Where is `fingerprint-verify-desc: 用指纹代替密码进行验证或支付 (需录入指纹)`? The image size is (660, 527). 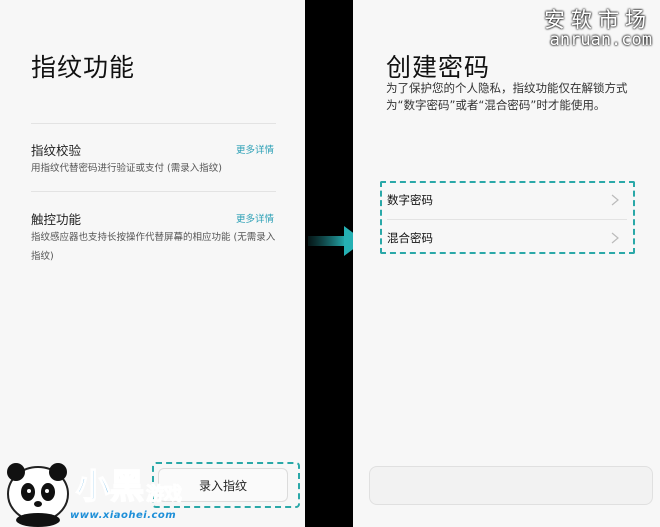
fingerprint-verify-desc: 用指纹代替密码进行验证或支付 (需录入指纹) is located at coordinates (126, 168).